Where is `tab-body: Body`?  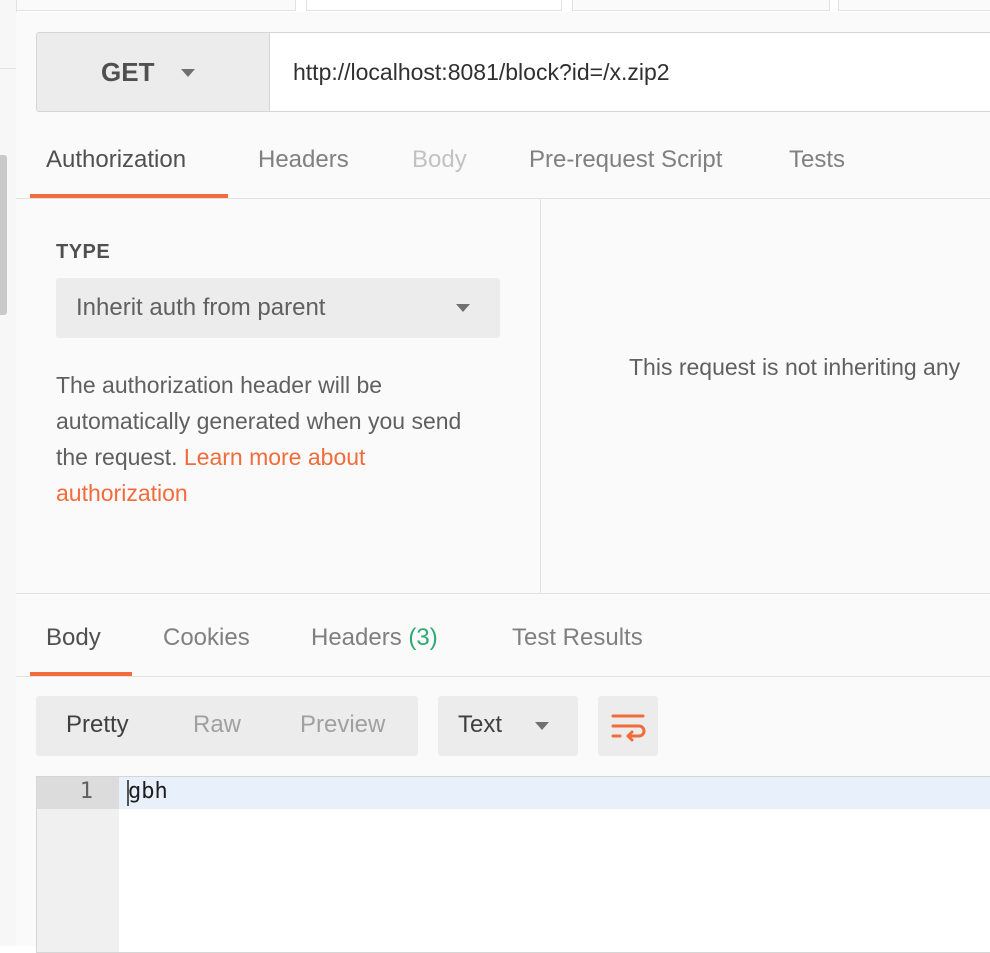
tab-body: Body is located at coordinates (439, 160).